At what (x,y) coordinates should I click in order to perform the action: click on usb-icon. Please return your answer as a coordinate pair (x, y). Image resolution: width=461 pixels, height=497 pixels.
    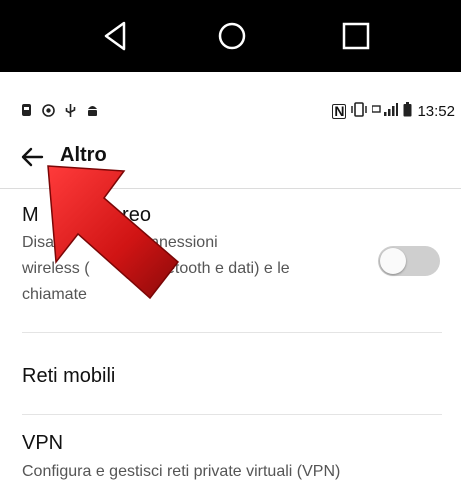
    Looking at the image, I should click on (70, 110).